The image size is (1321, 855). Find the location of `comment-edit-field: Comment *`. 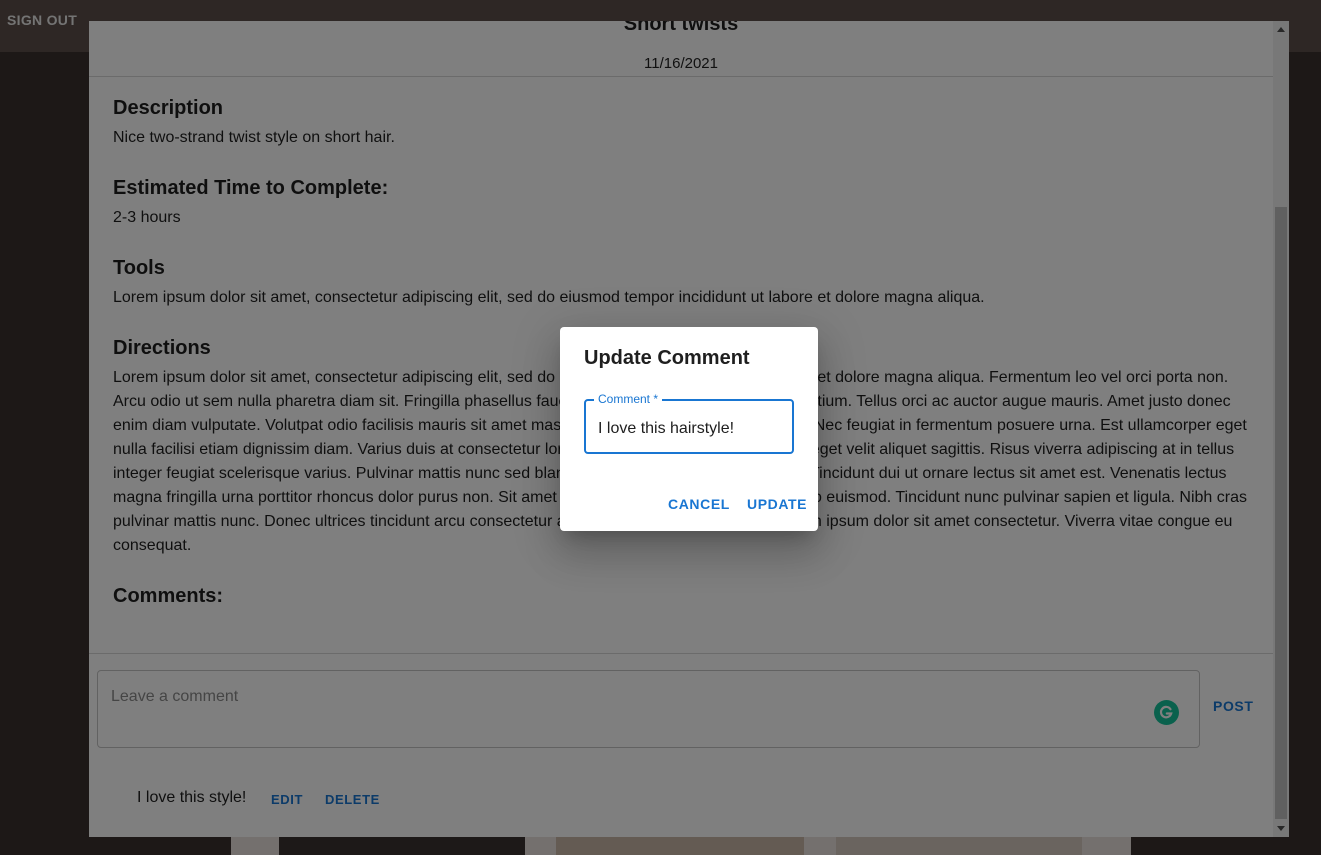

comment-edit-field: Comment * is located at coordinates (689, 423).